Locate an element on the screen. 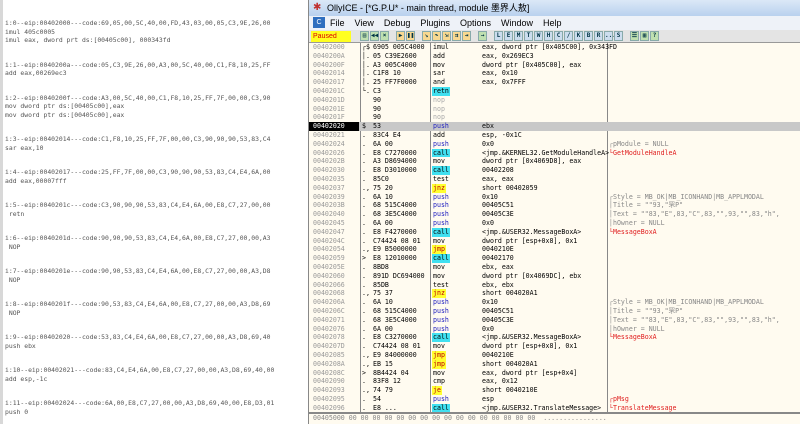 Image resolution: width=800 pixels, height=424 pixels. hex-bytes: C1F8 10 is located at coordinates (387, 73).